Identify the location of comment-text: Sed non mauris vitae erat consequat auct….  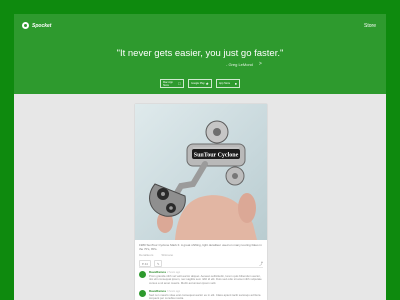
(205, 296).